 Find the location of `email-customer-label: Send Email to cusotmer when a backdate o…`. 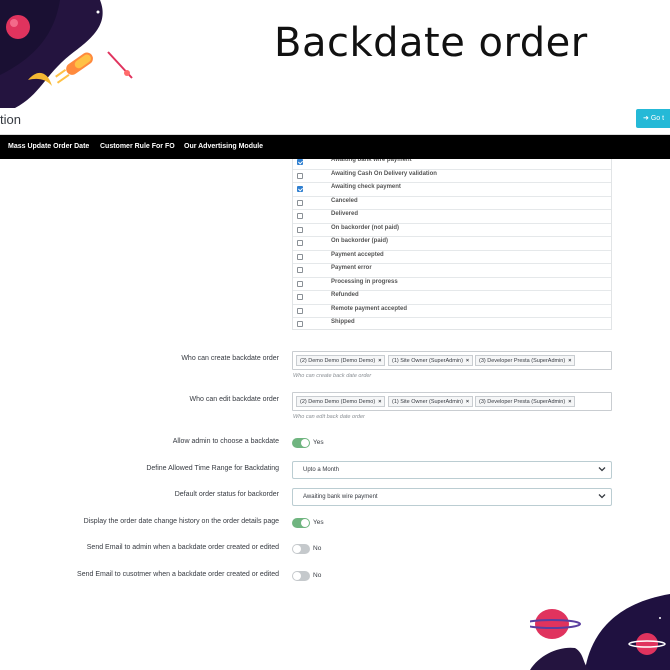

email-customer-label: Send Email to cusotmer when a backdate o… is located at coordinates (178, 574).